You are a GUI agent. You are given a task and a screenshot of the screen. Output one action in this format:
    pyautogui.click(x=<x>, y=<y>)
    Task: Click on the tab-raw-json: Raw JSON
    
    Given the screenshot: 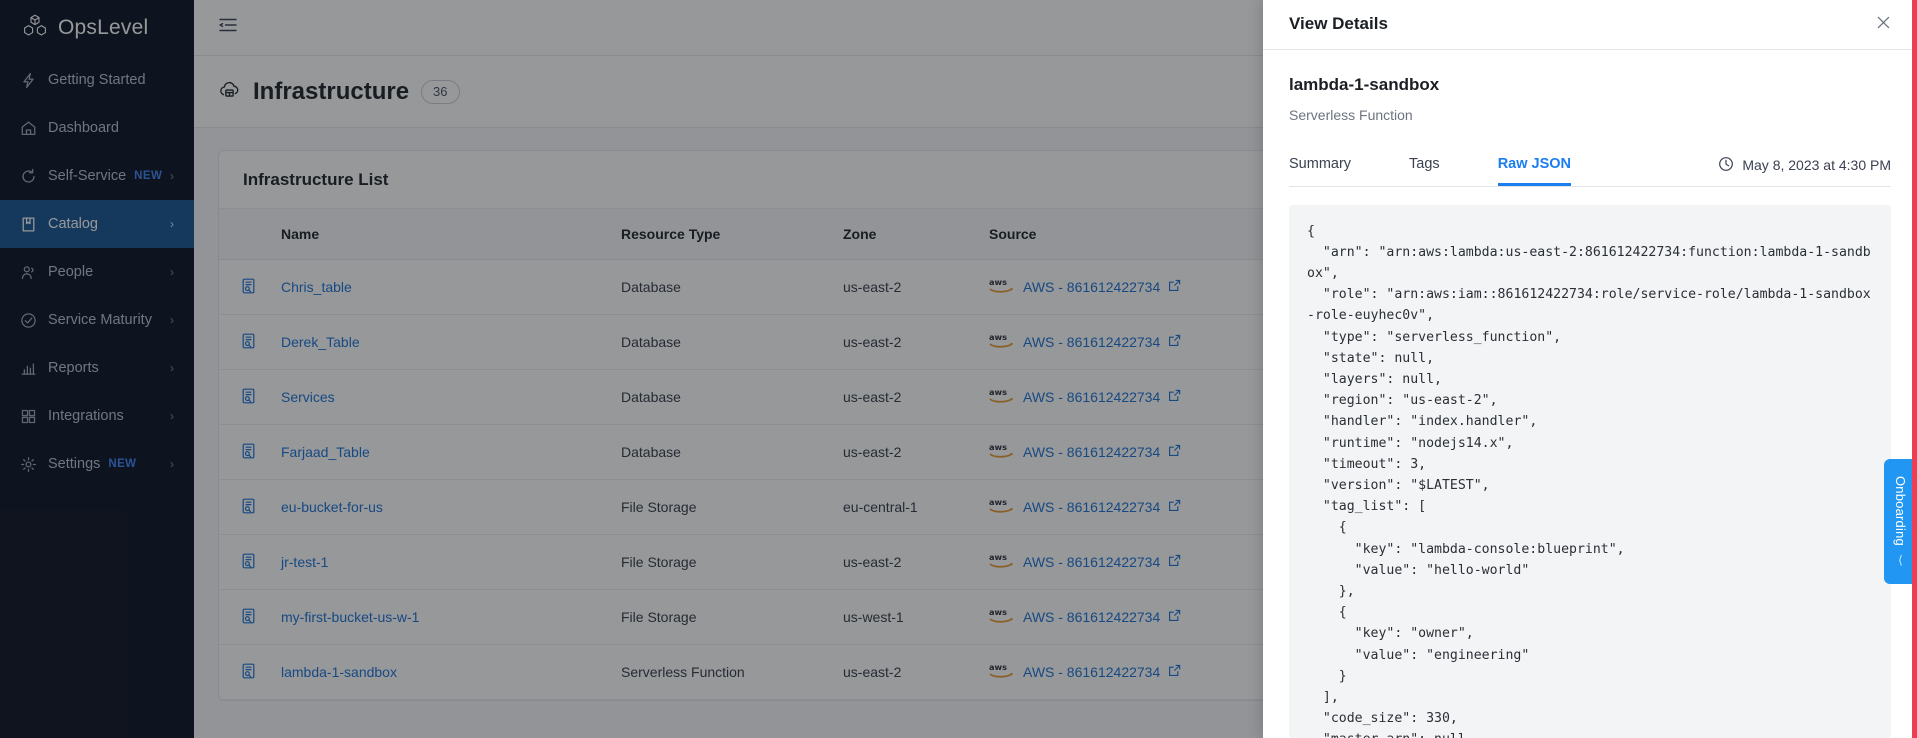 What is the action you would take?
    pyautogui.click(x=1534, y=171)
    